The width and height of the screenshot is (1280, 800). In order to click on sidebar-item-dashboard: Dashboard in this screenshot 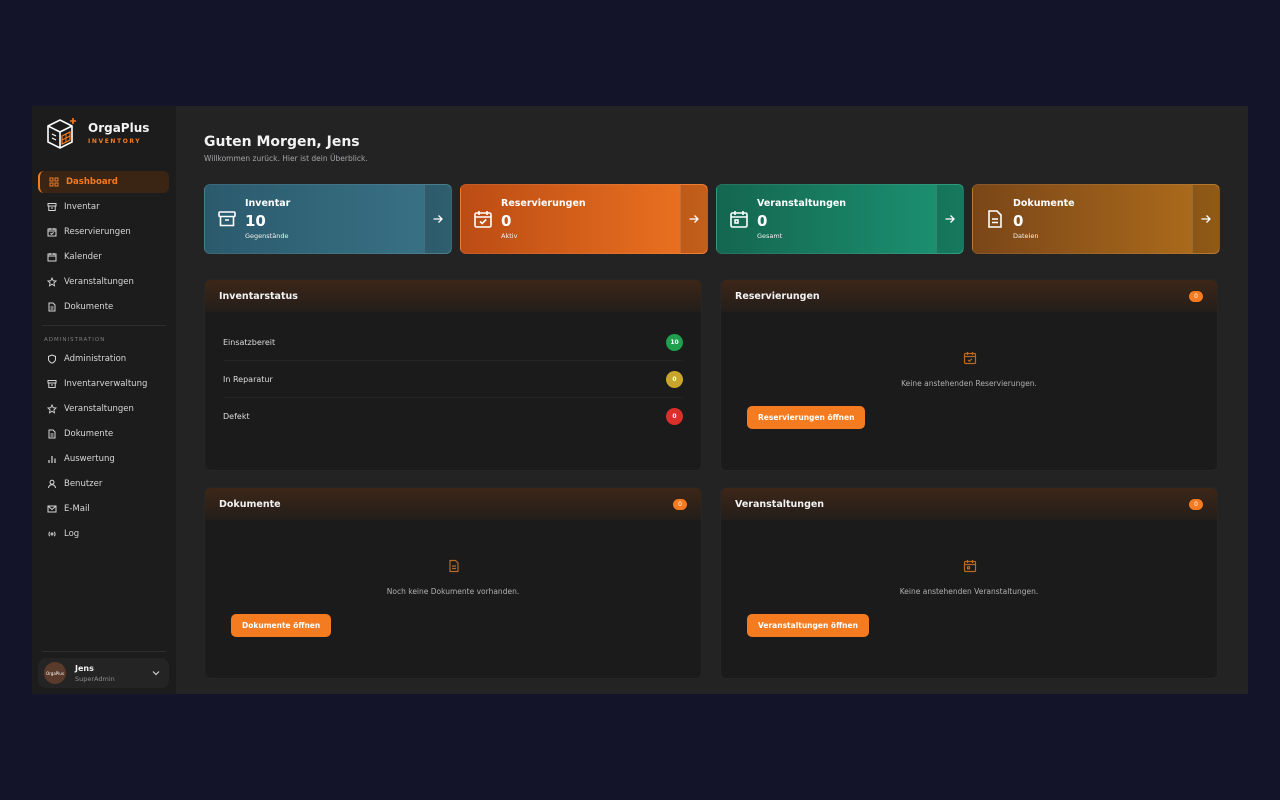, I will do `click(103, 182)`.